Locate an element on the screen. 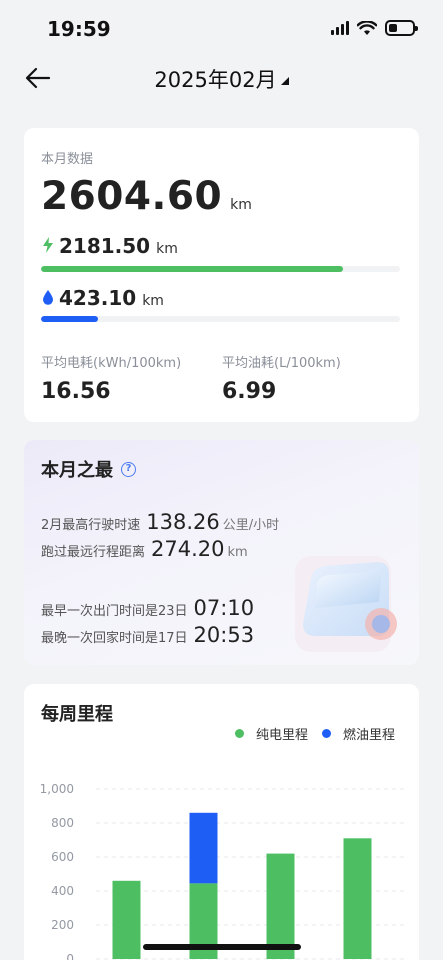  electric-progress-fill is located at coordinates (192, 269).